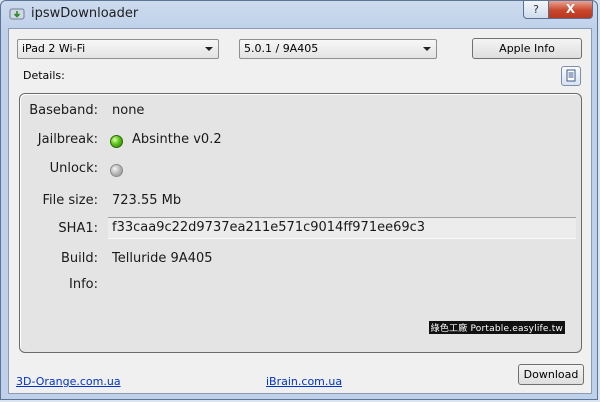 This screenshot has width=600, height=402. I want to click on build-value: Telluride 9A405, so click(162, 258).